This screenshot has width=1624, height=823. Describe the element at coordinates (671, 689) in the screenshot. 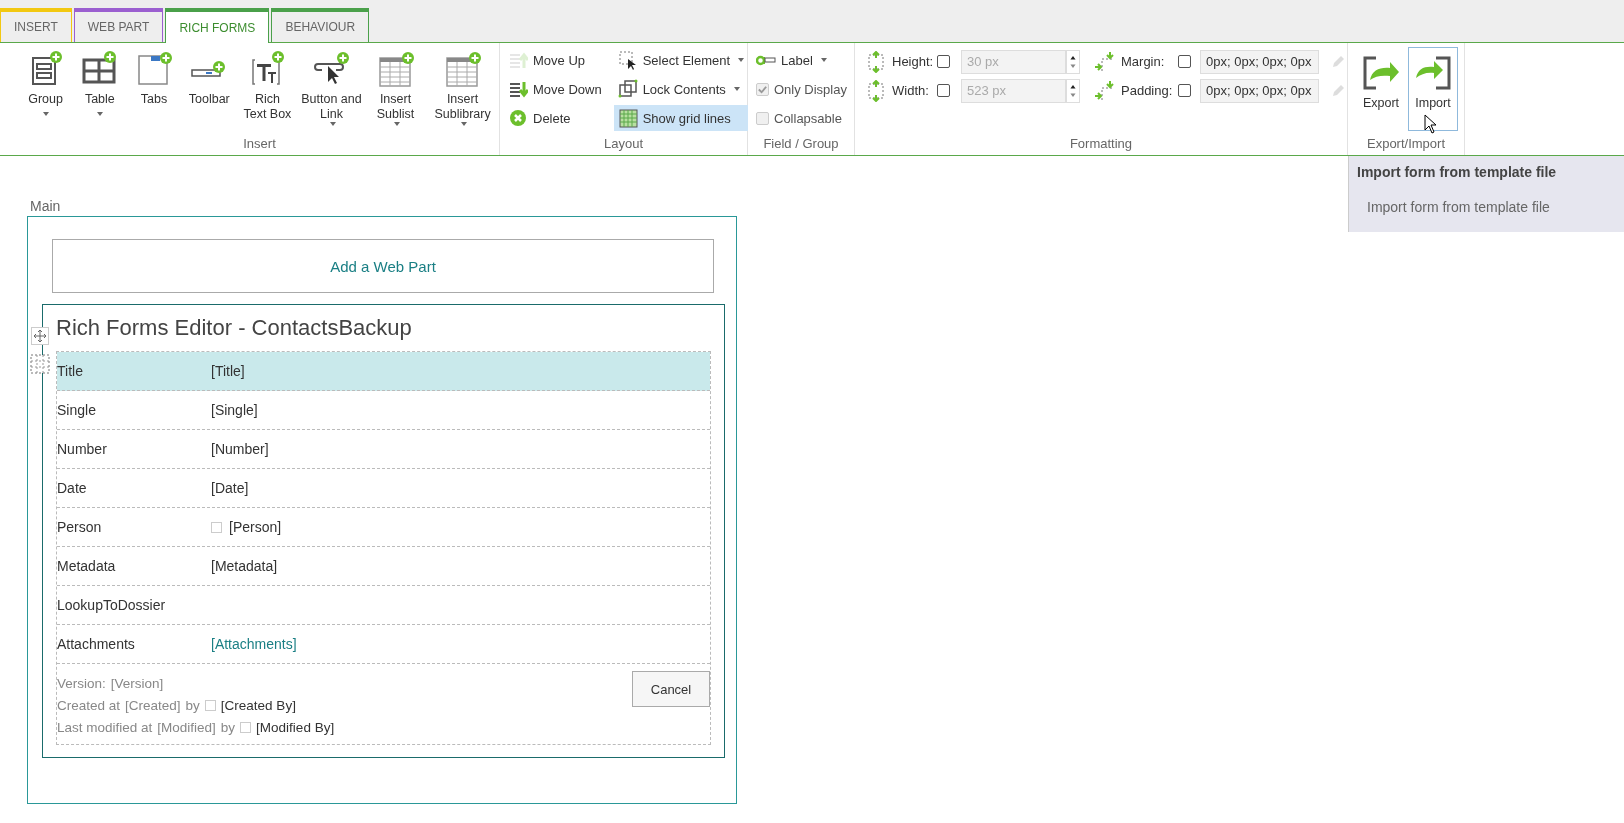

I see `cancel-button: Cancel` at that location.